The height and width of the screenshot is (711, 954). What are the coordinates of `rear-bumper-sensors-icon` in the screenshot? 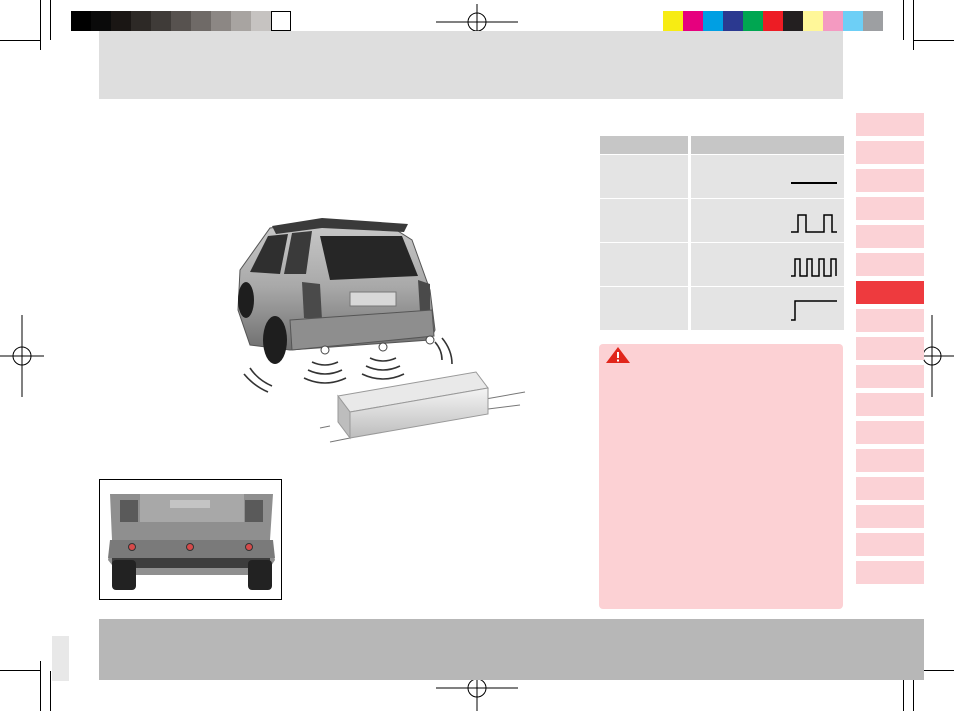 It's located at (190, 539).